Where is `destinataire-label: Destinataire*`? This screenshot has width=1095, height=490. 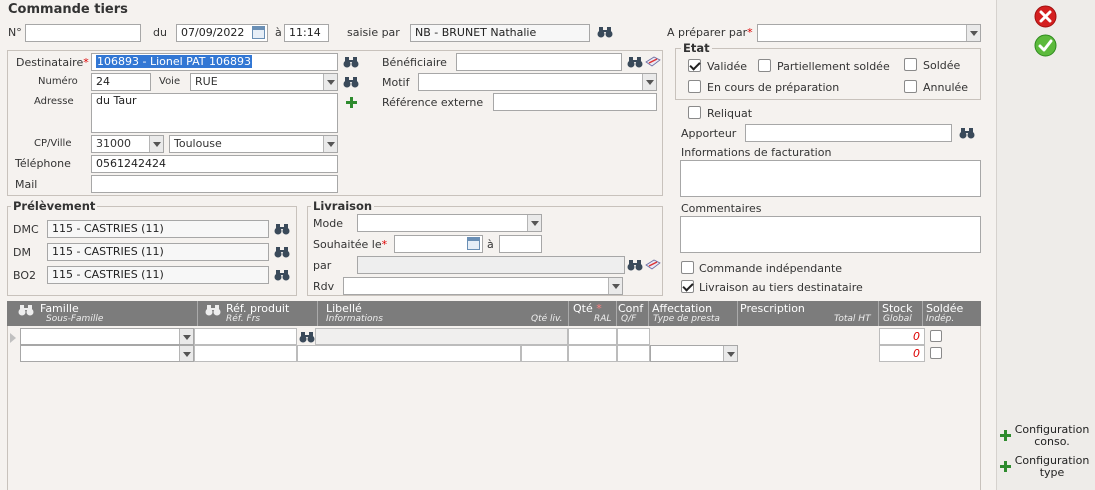
destinataire-label: Destinataire* is located at coordinates (52, 62).